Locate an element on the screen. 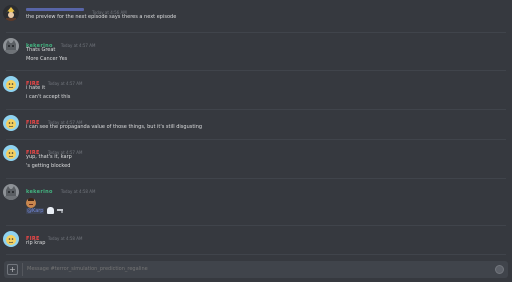  message-text: More Cancer Yes is located at coordinates (47, 59).